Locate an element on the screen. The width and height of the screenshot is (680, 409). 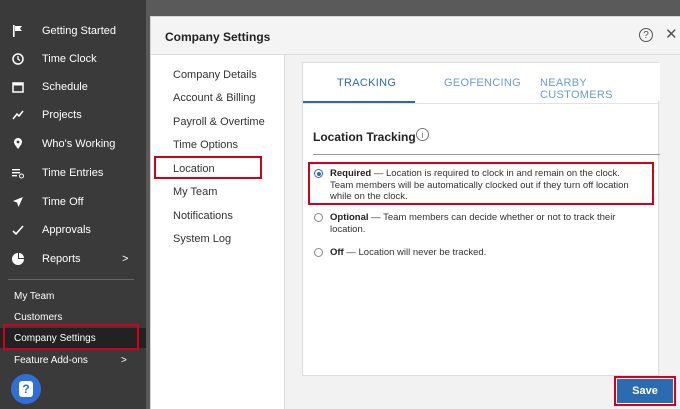
sidebar-divider is located at coordinates (71, 279).